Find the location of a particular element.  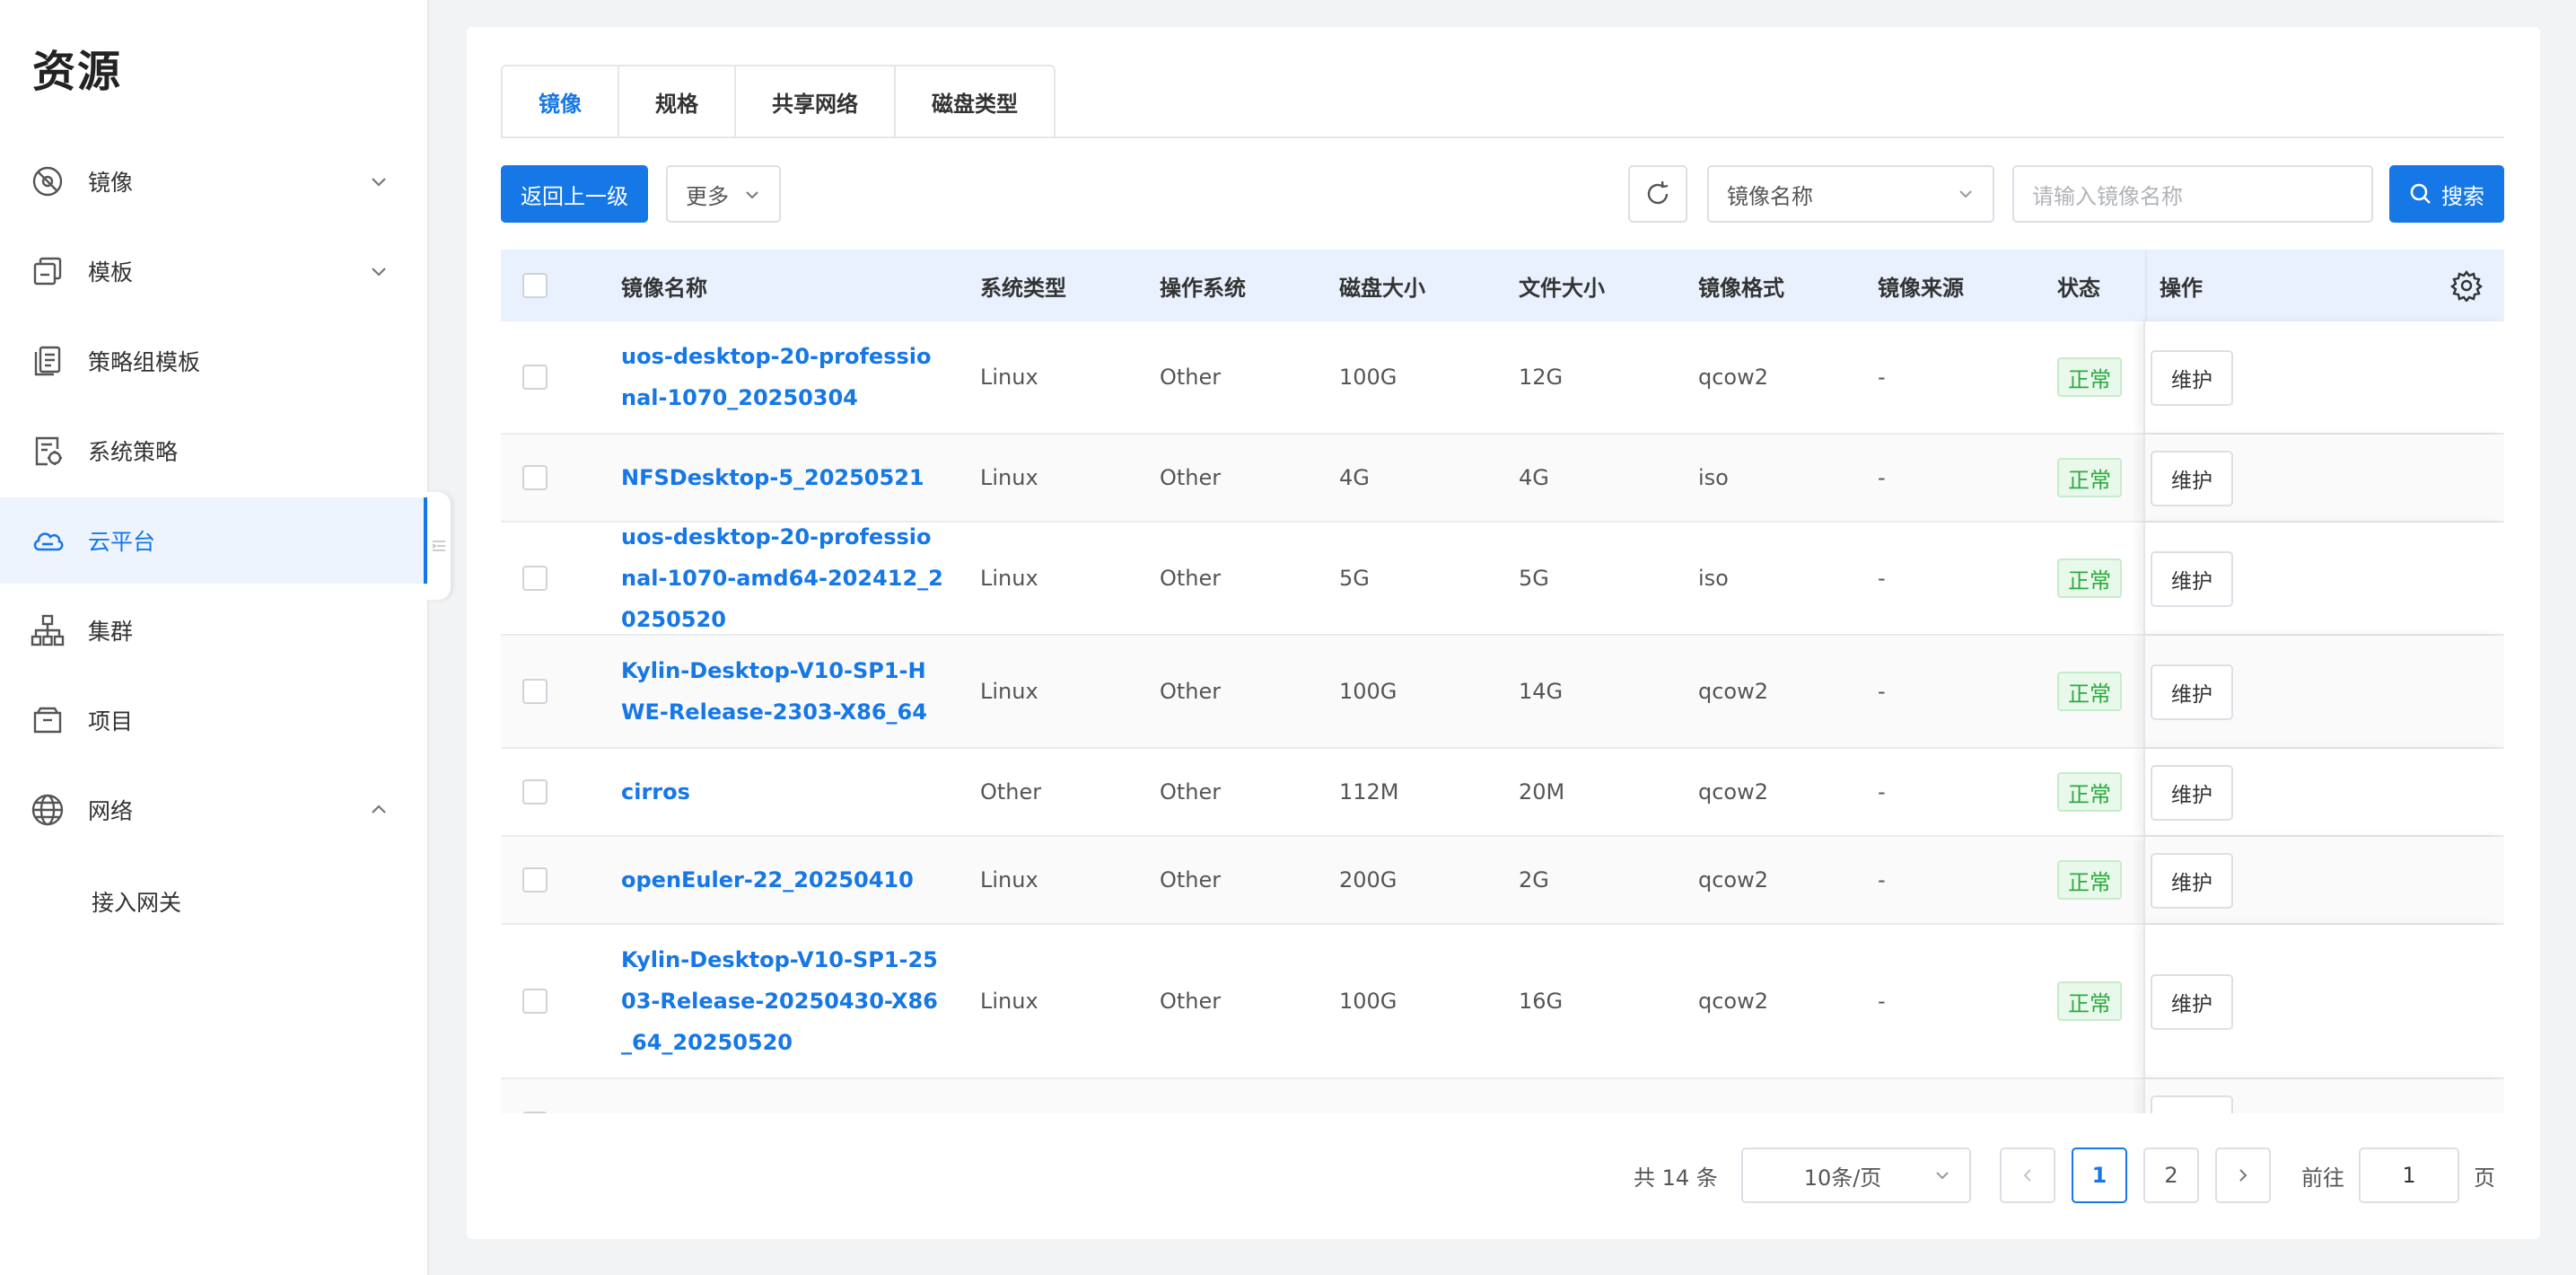

tab-flavor: 规格 is located at coordinates (676, 101).